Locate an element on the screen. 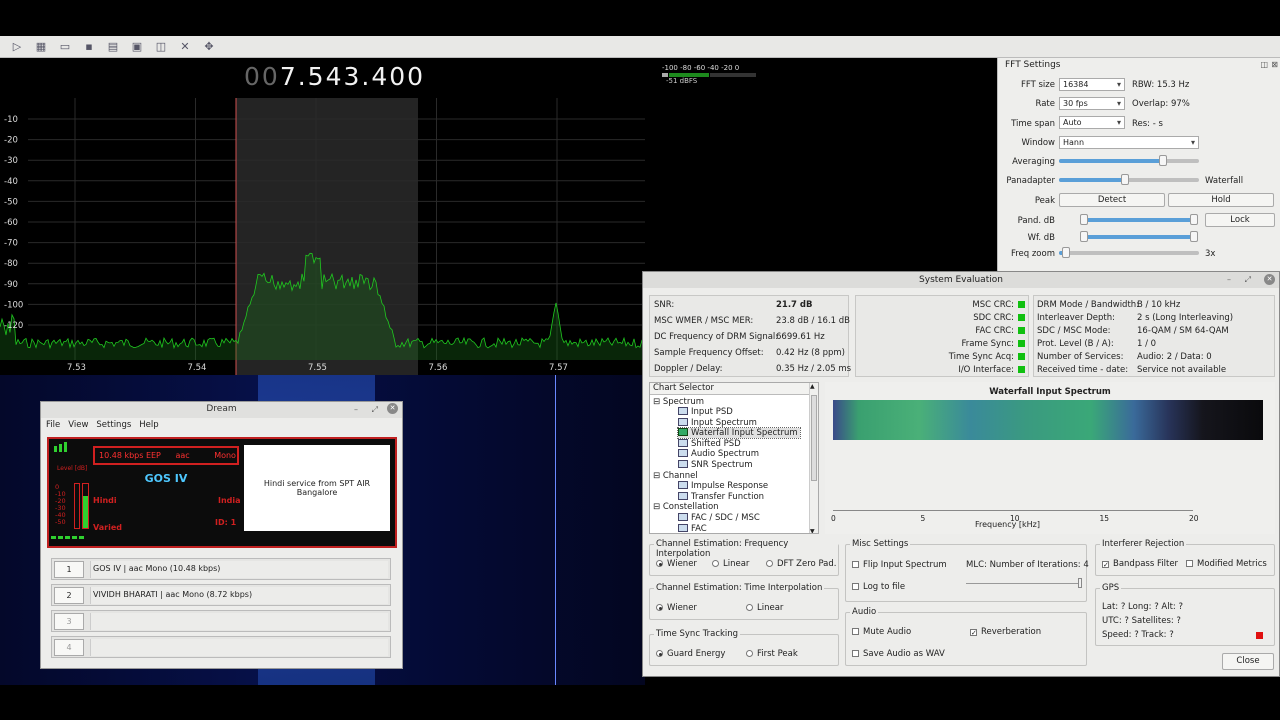 The image size is (1280, 720). service-info-box: 10.48 kbps EEP aac Mono is located at coordinates (166, 455).